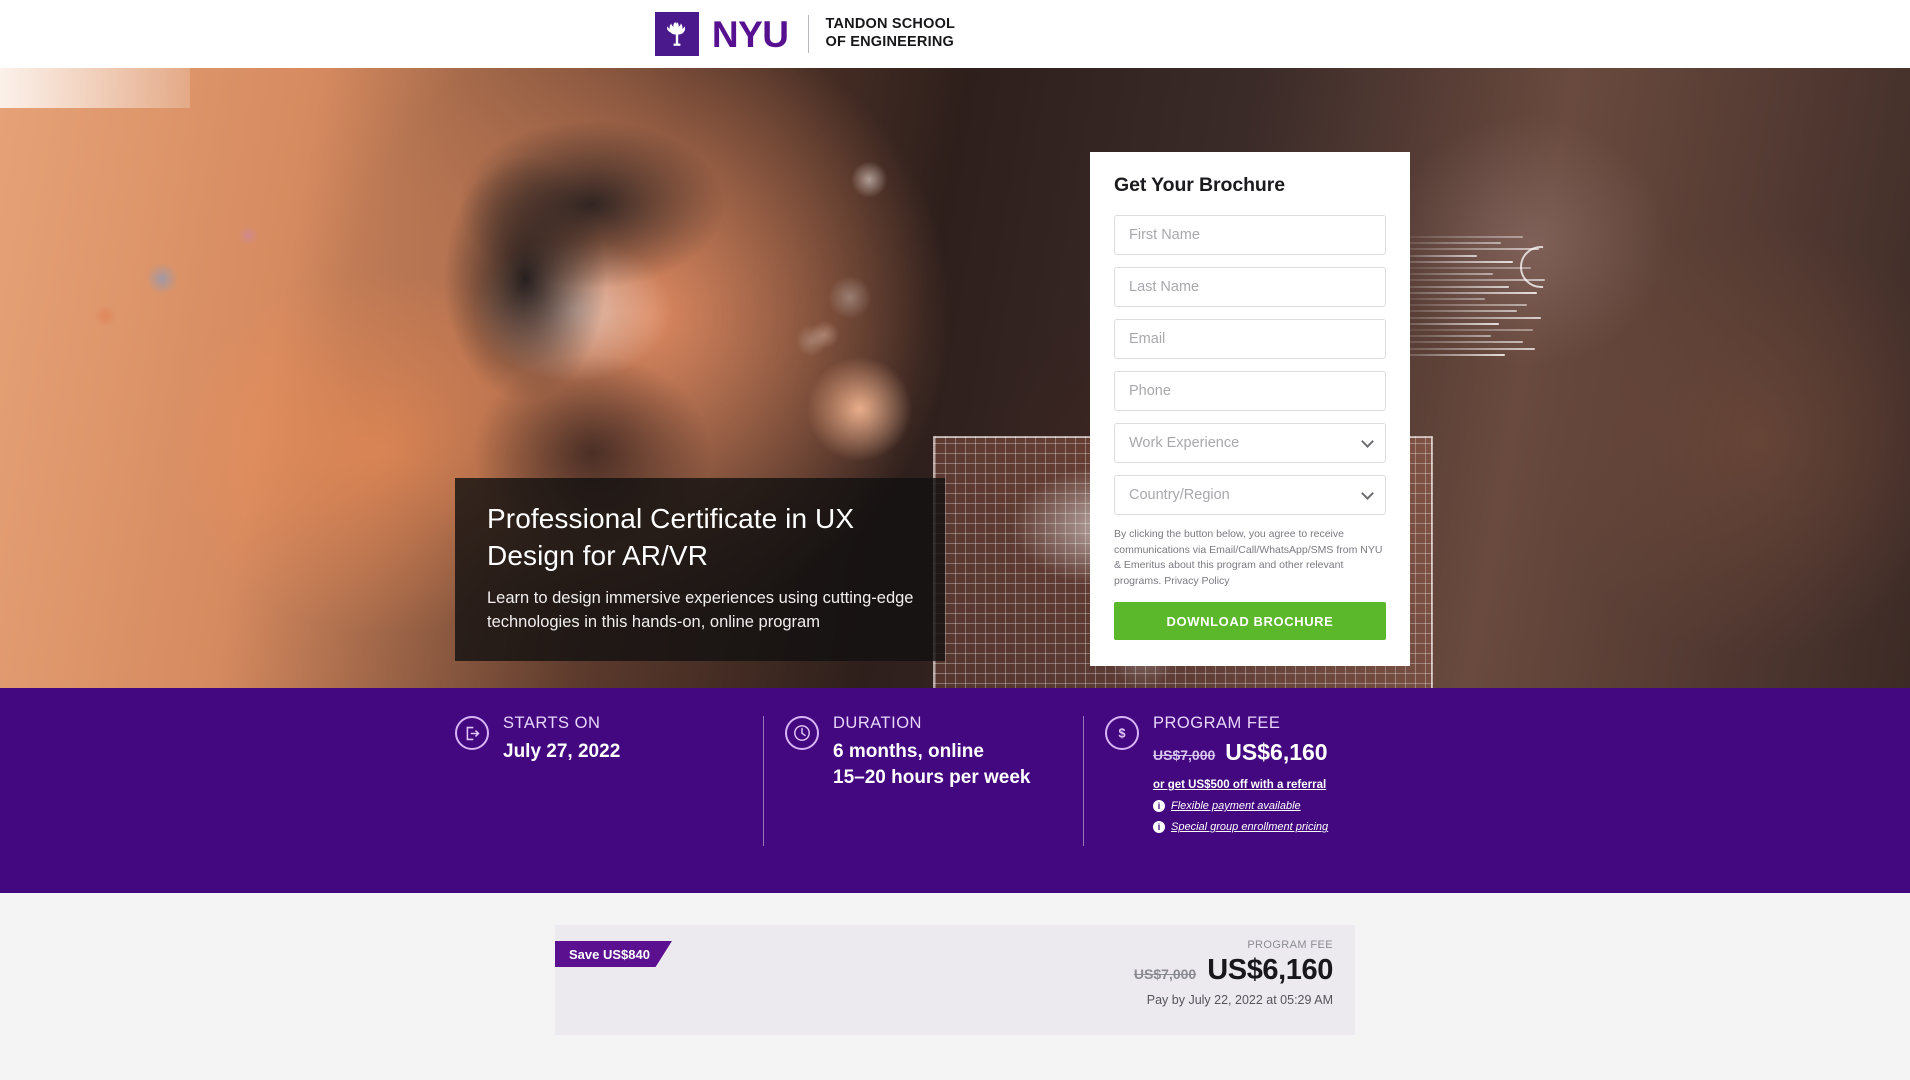  Describe the element at coordinates (552, 723) in the screenshot. I see `starts-on-label: STARTS ON` at that location.